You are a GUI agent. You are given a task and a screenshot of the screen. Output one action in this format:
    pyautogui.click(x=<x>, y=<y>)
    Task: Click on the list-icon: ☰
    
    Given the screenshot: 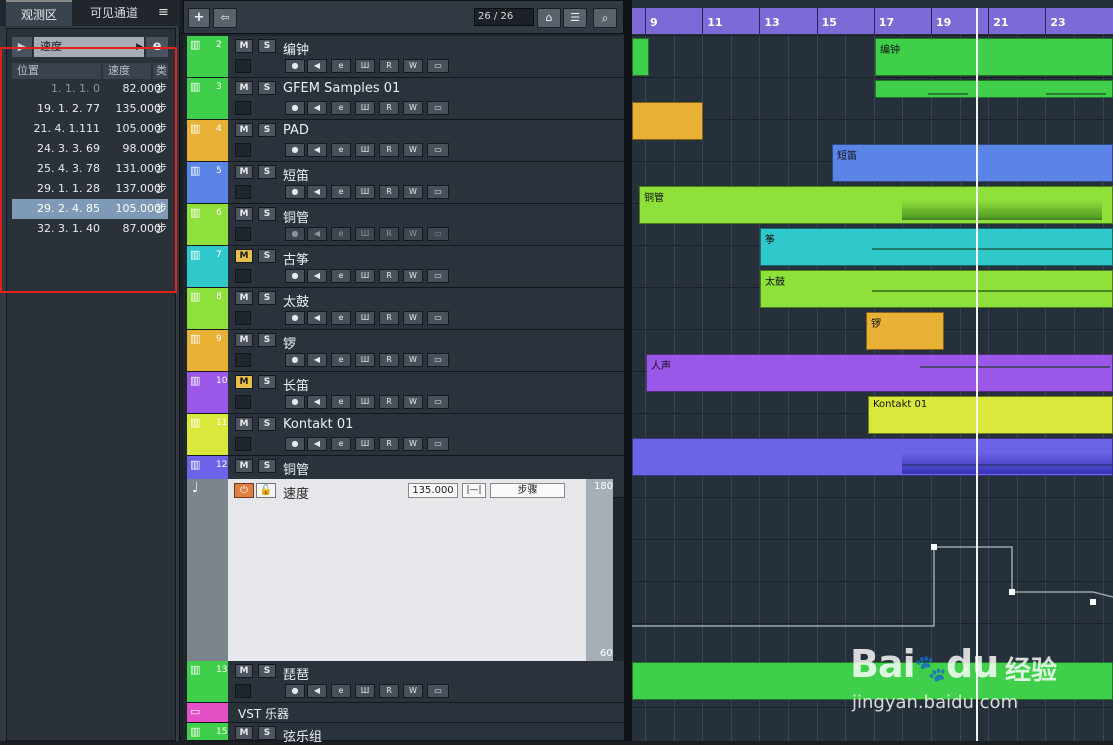 What is the action you would take?
    pyautogui.click(x=575, y=18)
    